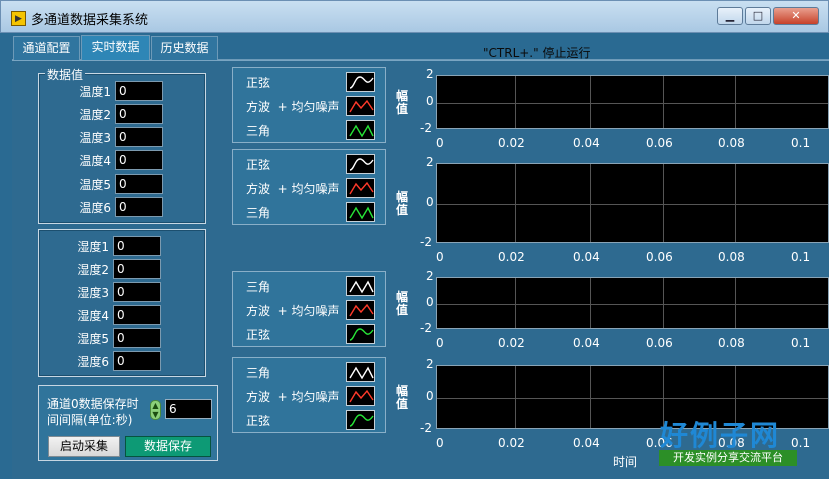 The width and height of the screenshot is (829, 479). Describe the element at coordinates (95, 184) in the screenshot. I see `temperature-label: 温度5` at that location.